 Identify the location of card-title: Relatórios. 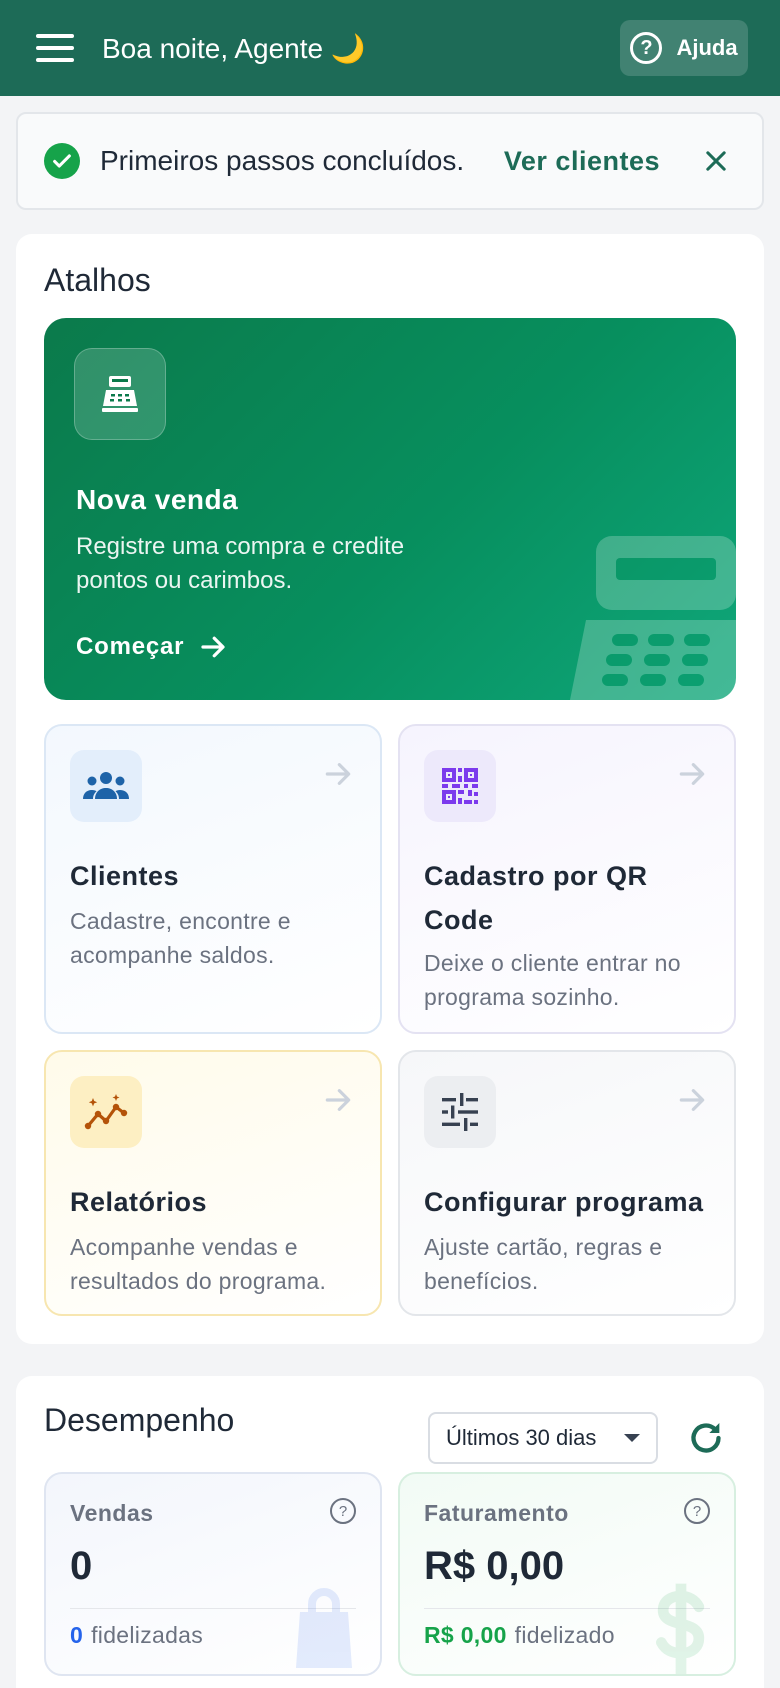
(139, 1202).